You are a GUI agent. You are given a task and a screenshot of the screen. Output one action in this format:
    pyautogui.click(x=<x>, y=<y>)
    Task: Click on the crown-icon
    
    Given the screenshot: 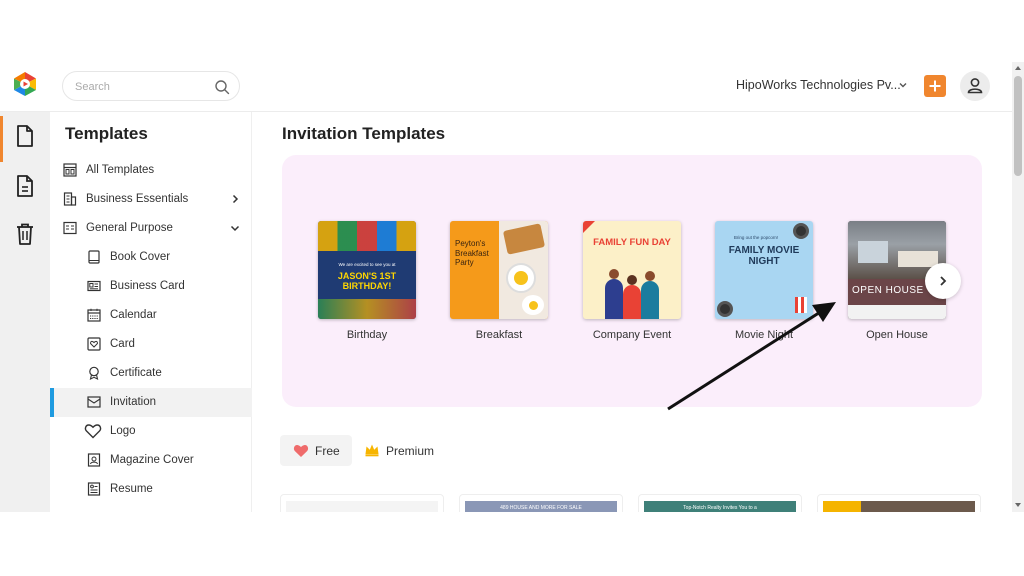 What is the action you would take?
    pyautogui.click(x=372, y=450)
    